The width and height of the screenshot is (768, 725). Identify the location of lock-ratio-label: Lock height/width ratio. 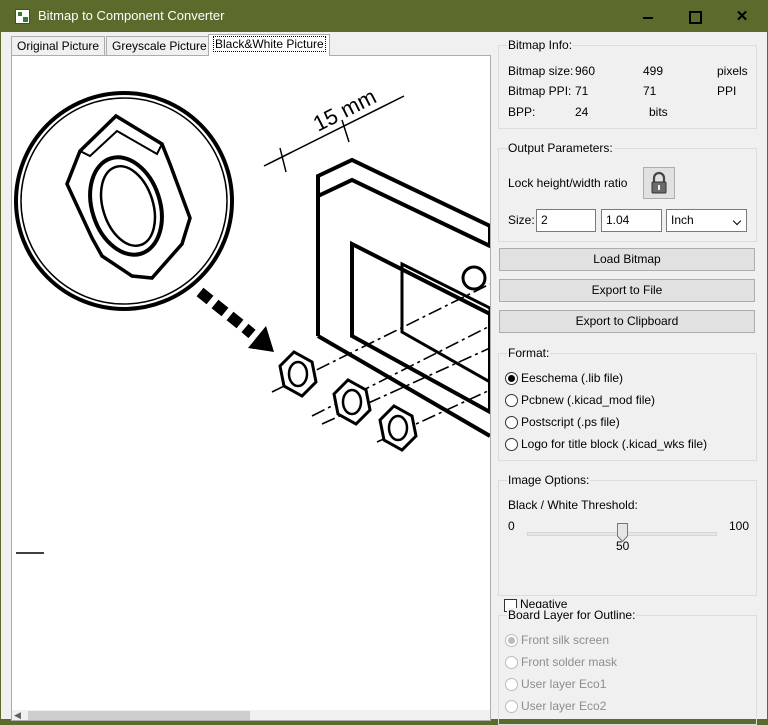
(568, 183).